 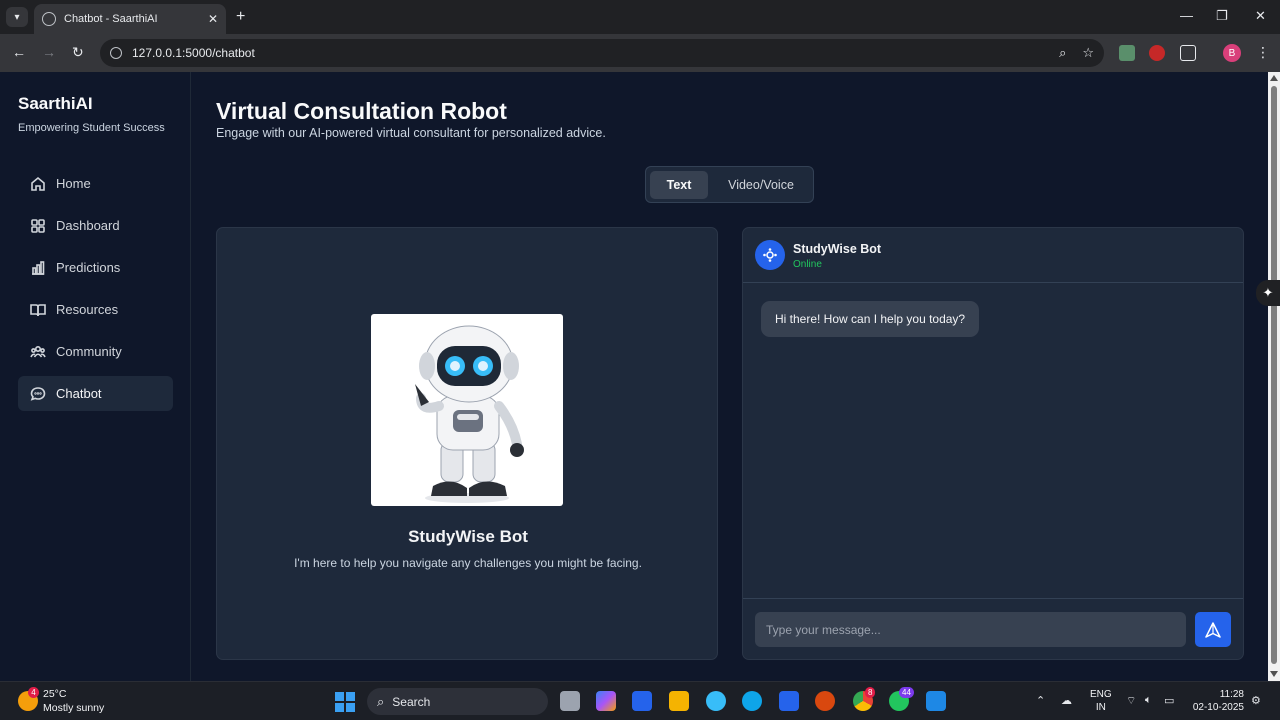 I want to click on sidebar-item-community: Community, so click(x=95, y=351).